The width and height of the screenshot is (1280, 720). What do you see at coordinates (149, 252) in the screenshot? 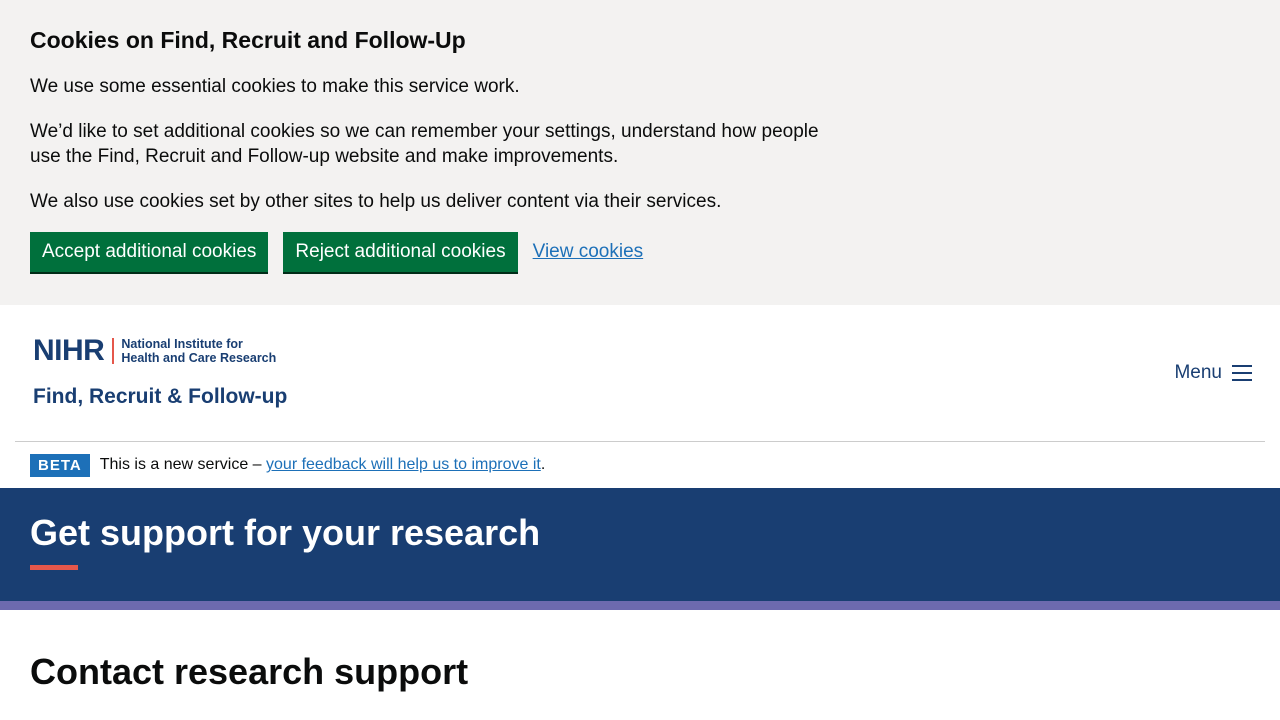
I see `accept-cookies-button: Accept additional cookies` at bounding box center [149, 252].